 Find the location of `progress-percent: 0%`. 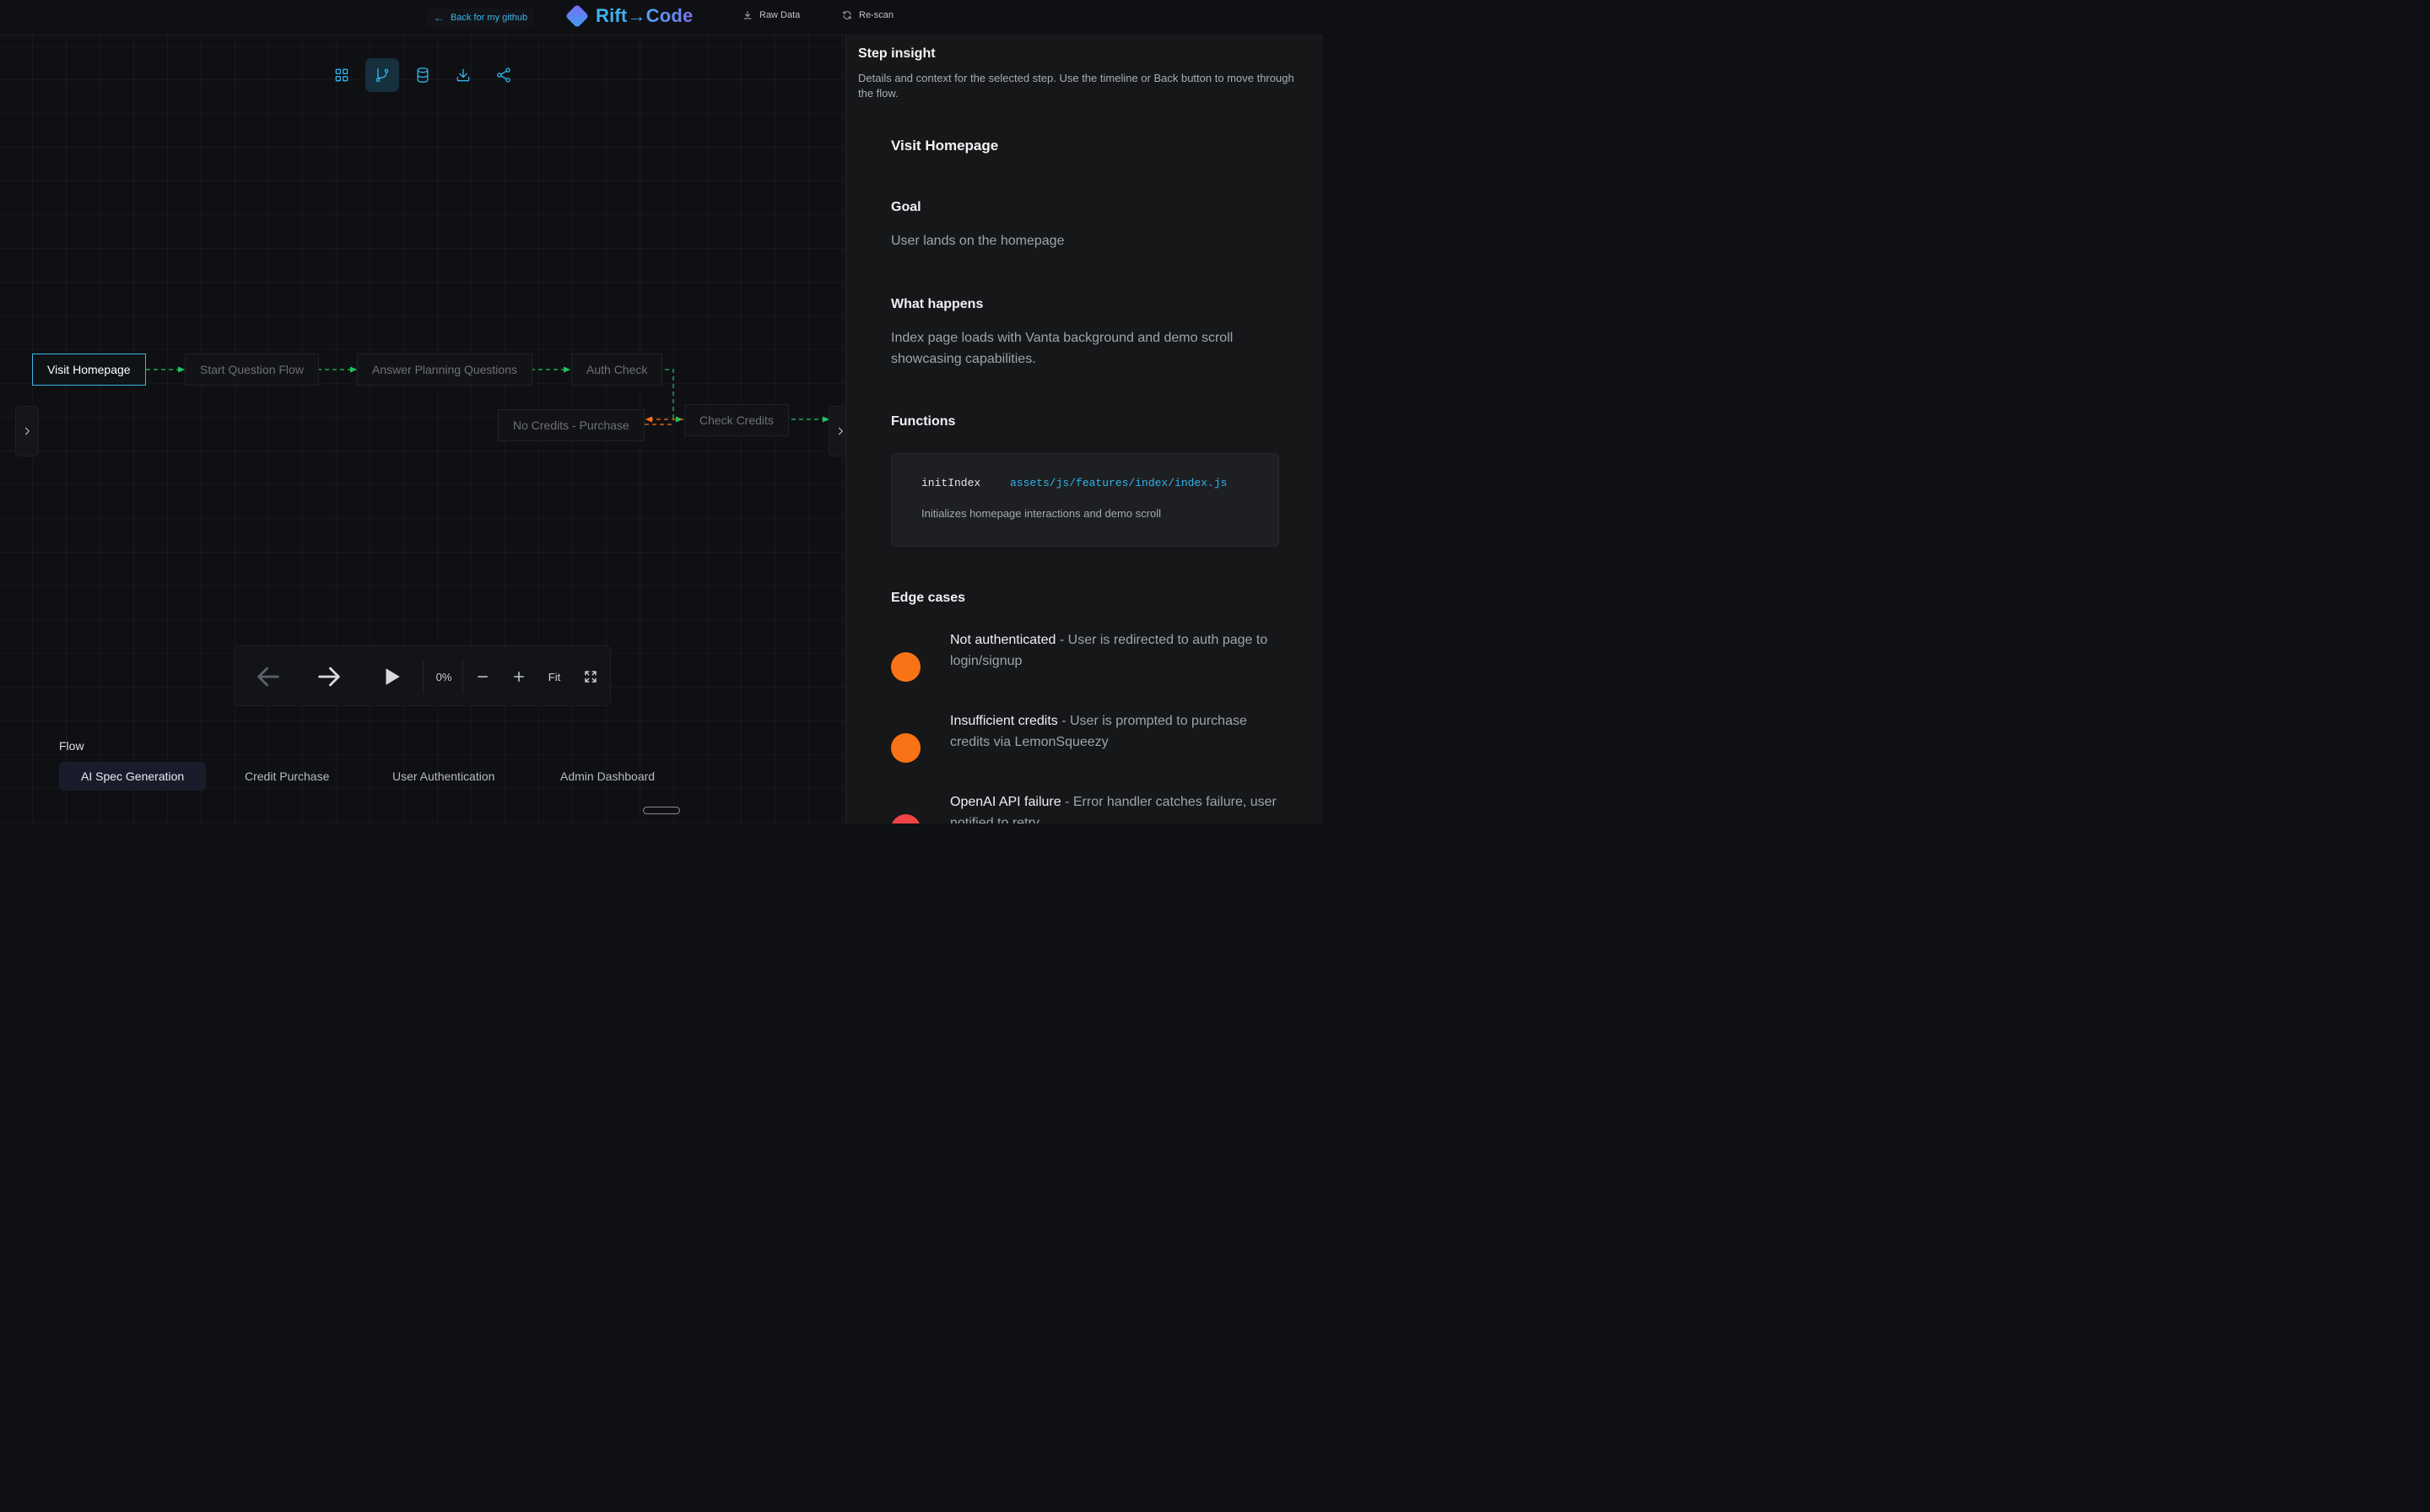

progress-percent: 0% is located at coordinates (443, 676).